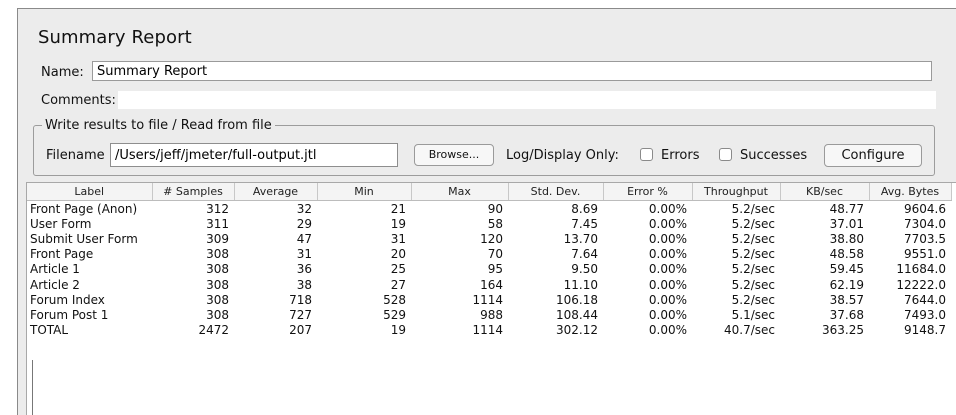  What do you see at coordinates (62, 254) in the screenshot?
I see `cell-label: Front Page` at bounding box center [62, 254].